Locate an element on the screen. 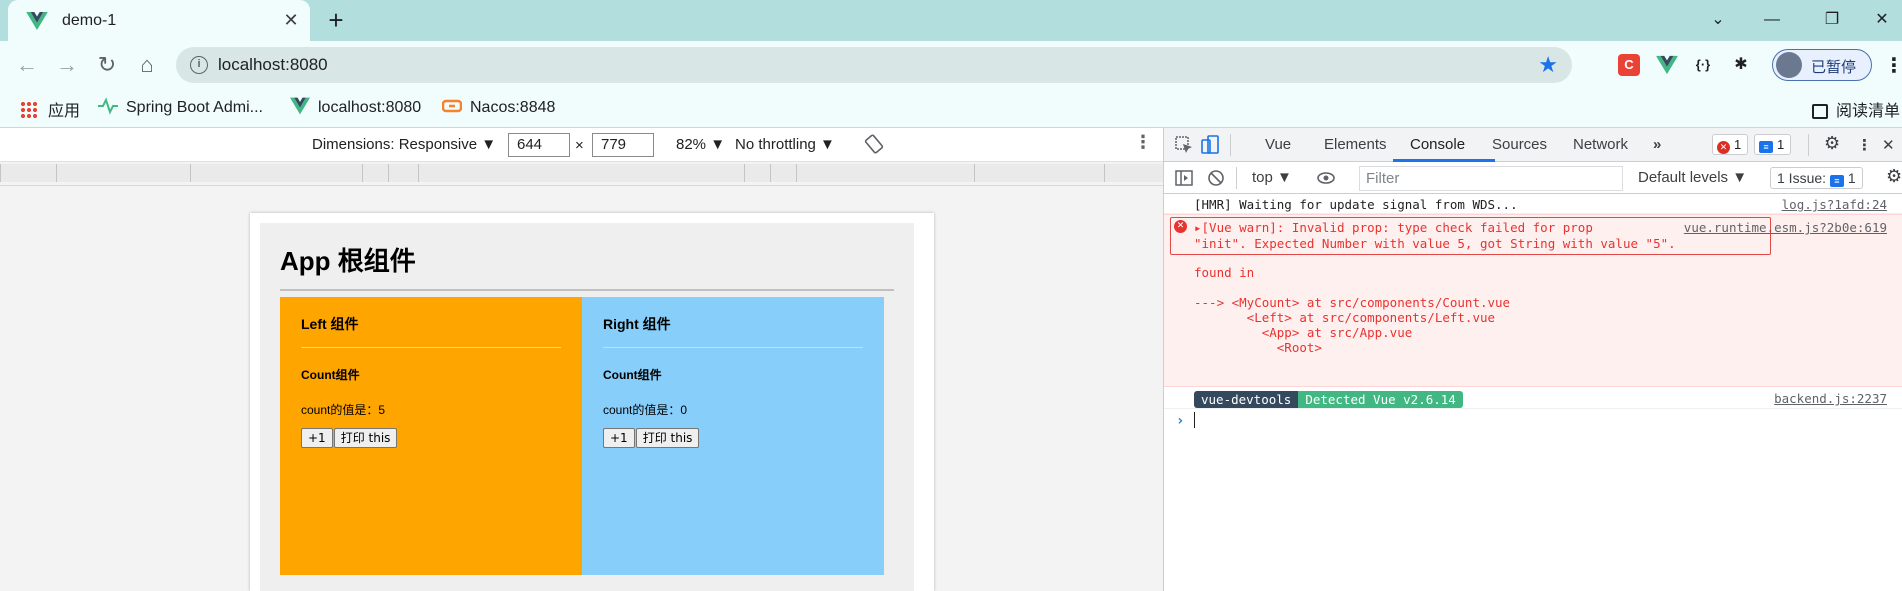  left-title: Left 组件 is located at coordinates (330, 324).